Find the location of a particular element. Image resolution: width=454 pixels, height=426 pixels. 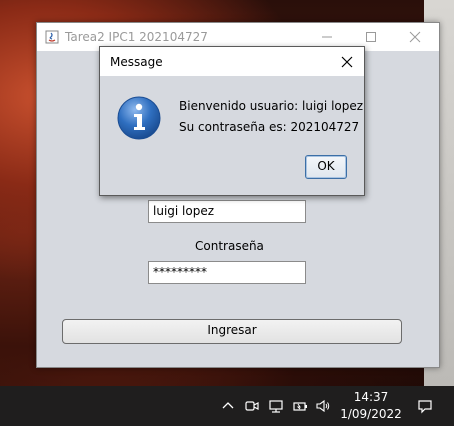

clock-time: 14:37 is located at coordinates (371, 397).